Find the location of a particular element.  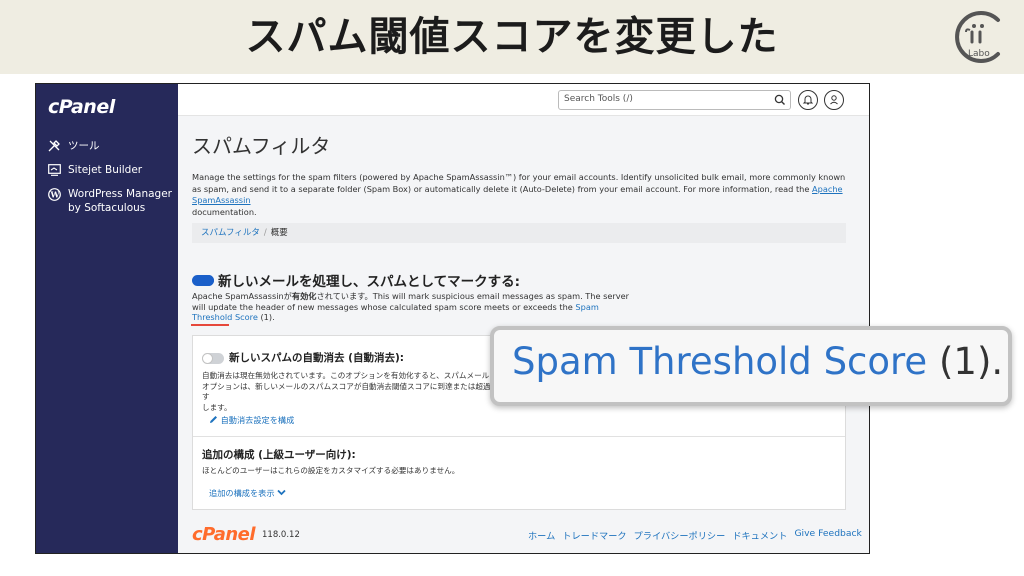

show-advanced-config-link: 追加の構成を表示 is located at coordinates (247, 493).